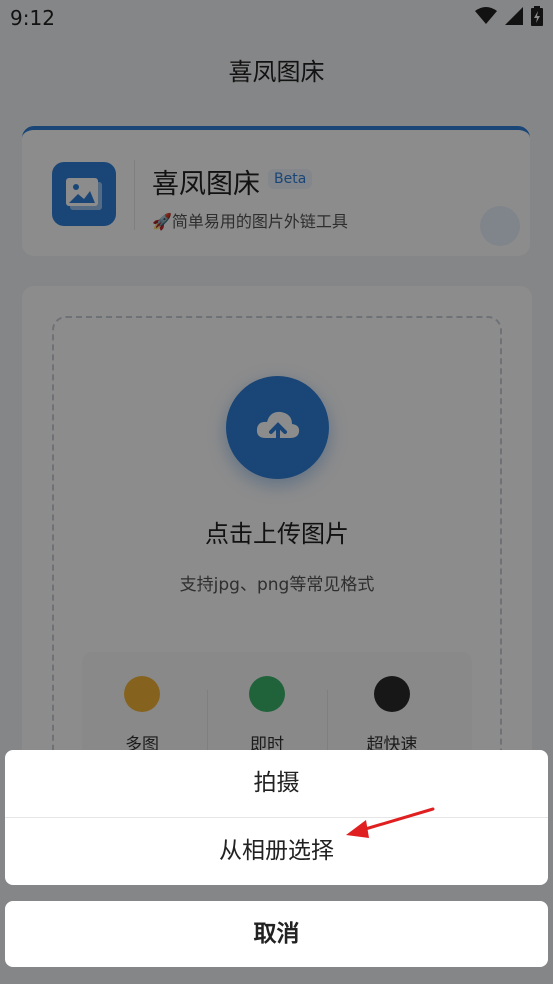  What do you see at coordinates (390, 822) in the screenshot?
I see `annotation-arrow` at bounding box center [390, 822].